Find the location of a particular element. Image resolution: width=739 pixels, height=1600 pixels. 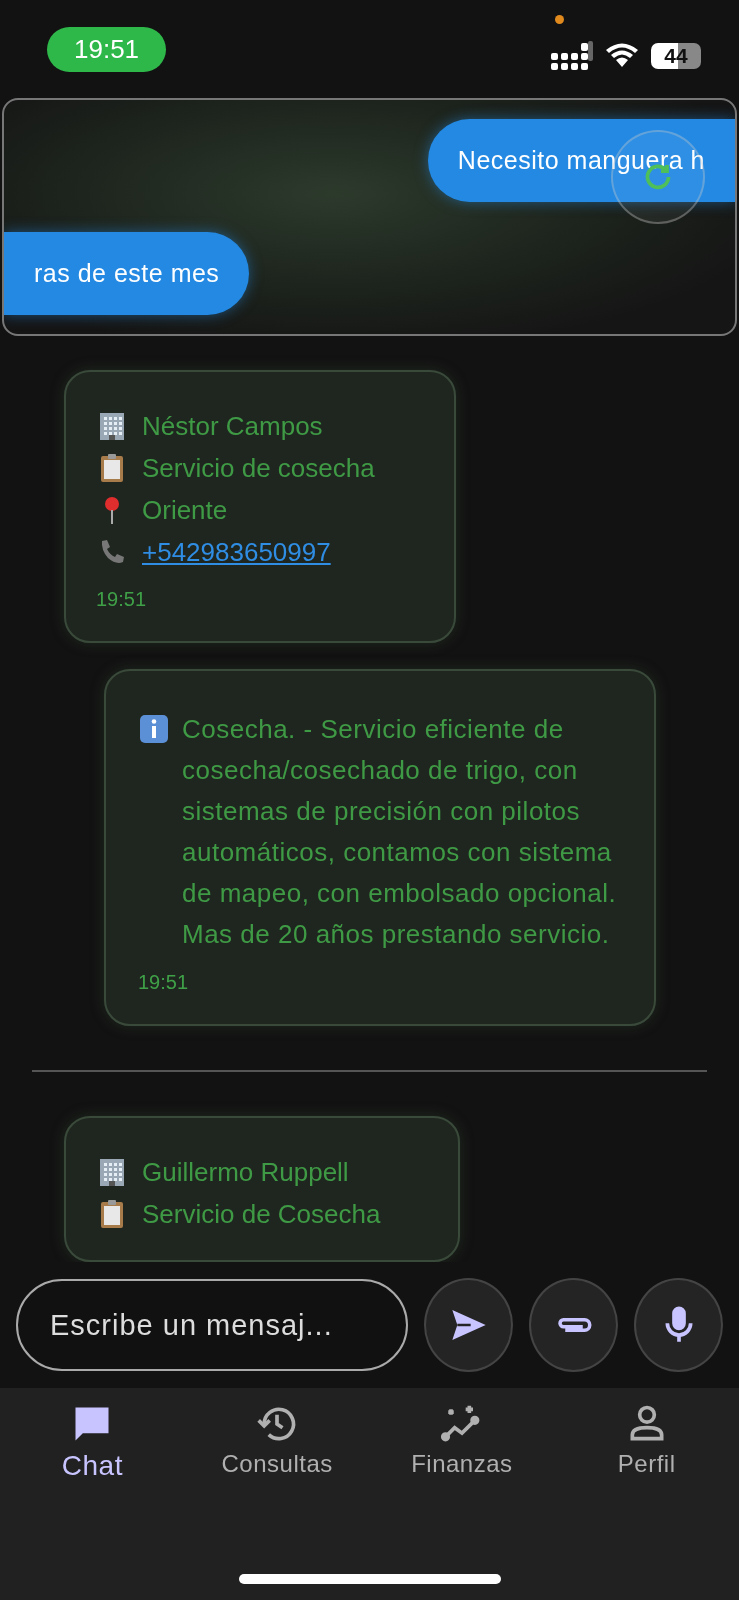

contact-detail: Guillermo Ruppell is located at coordinates (245, 1172).